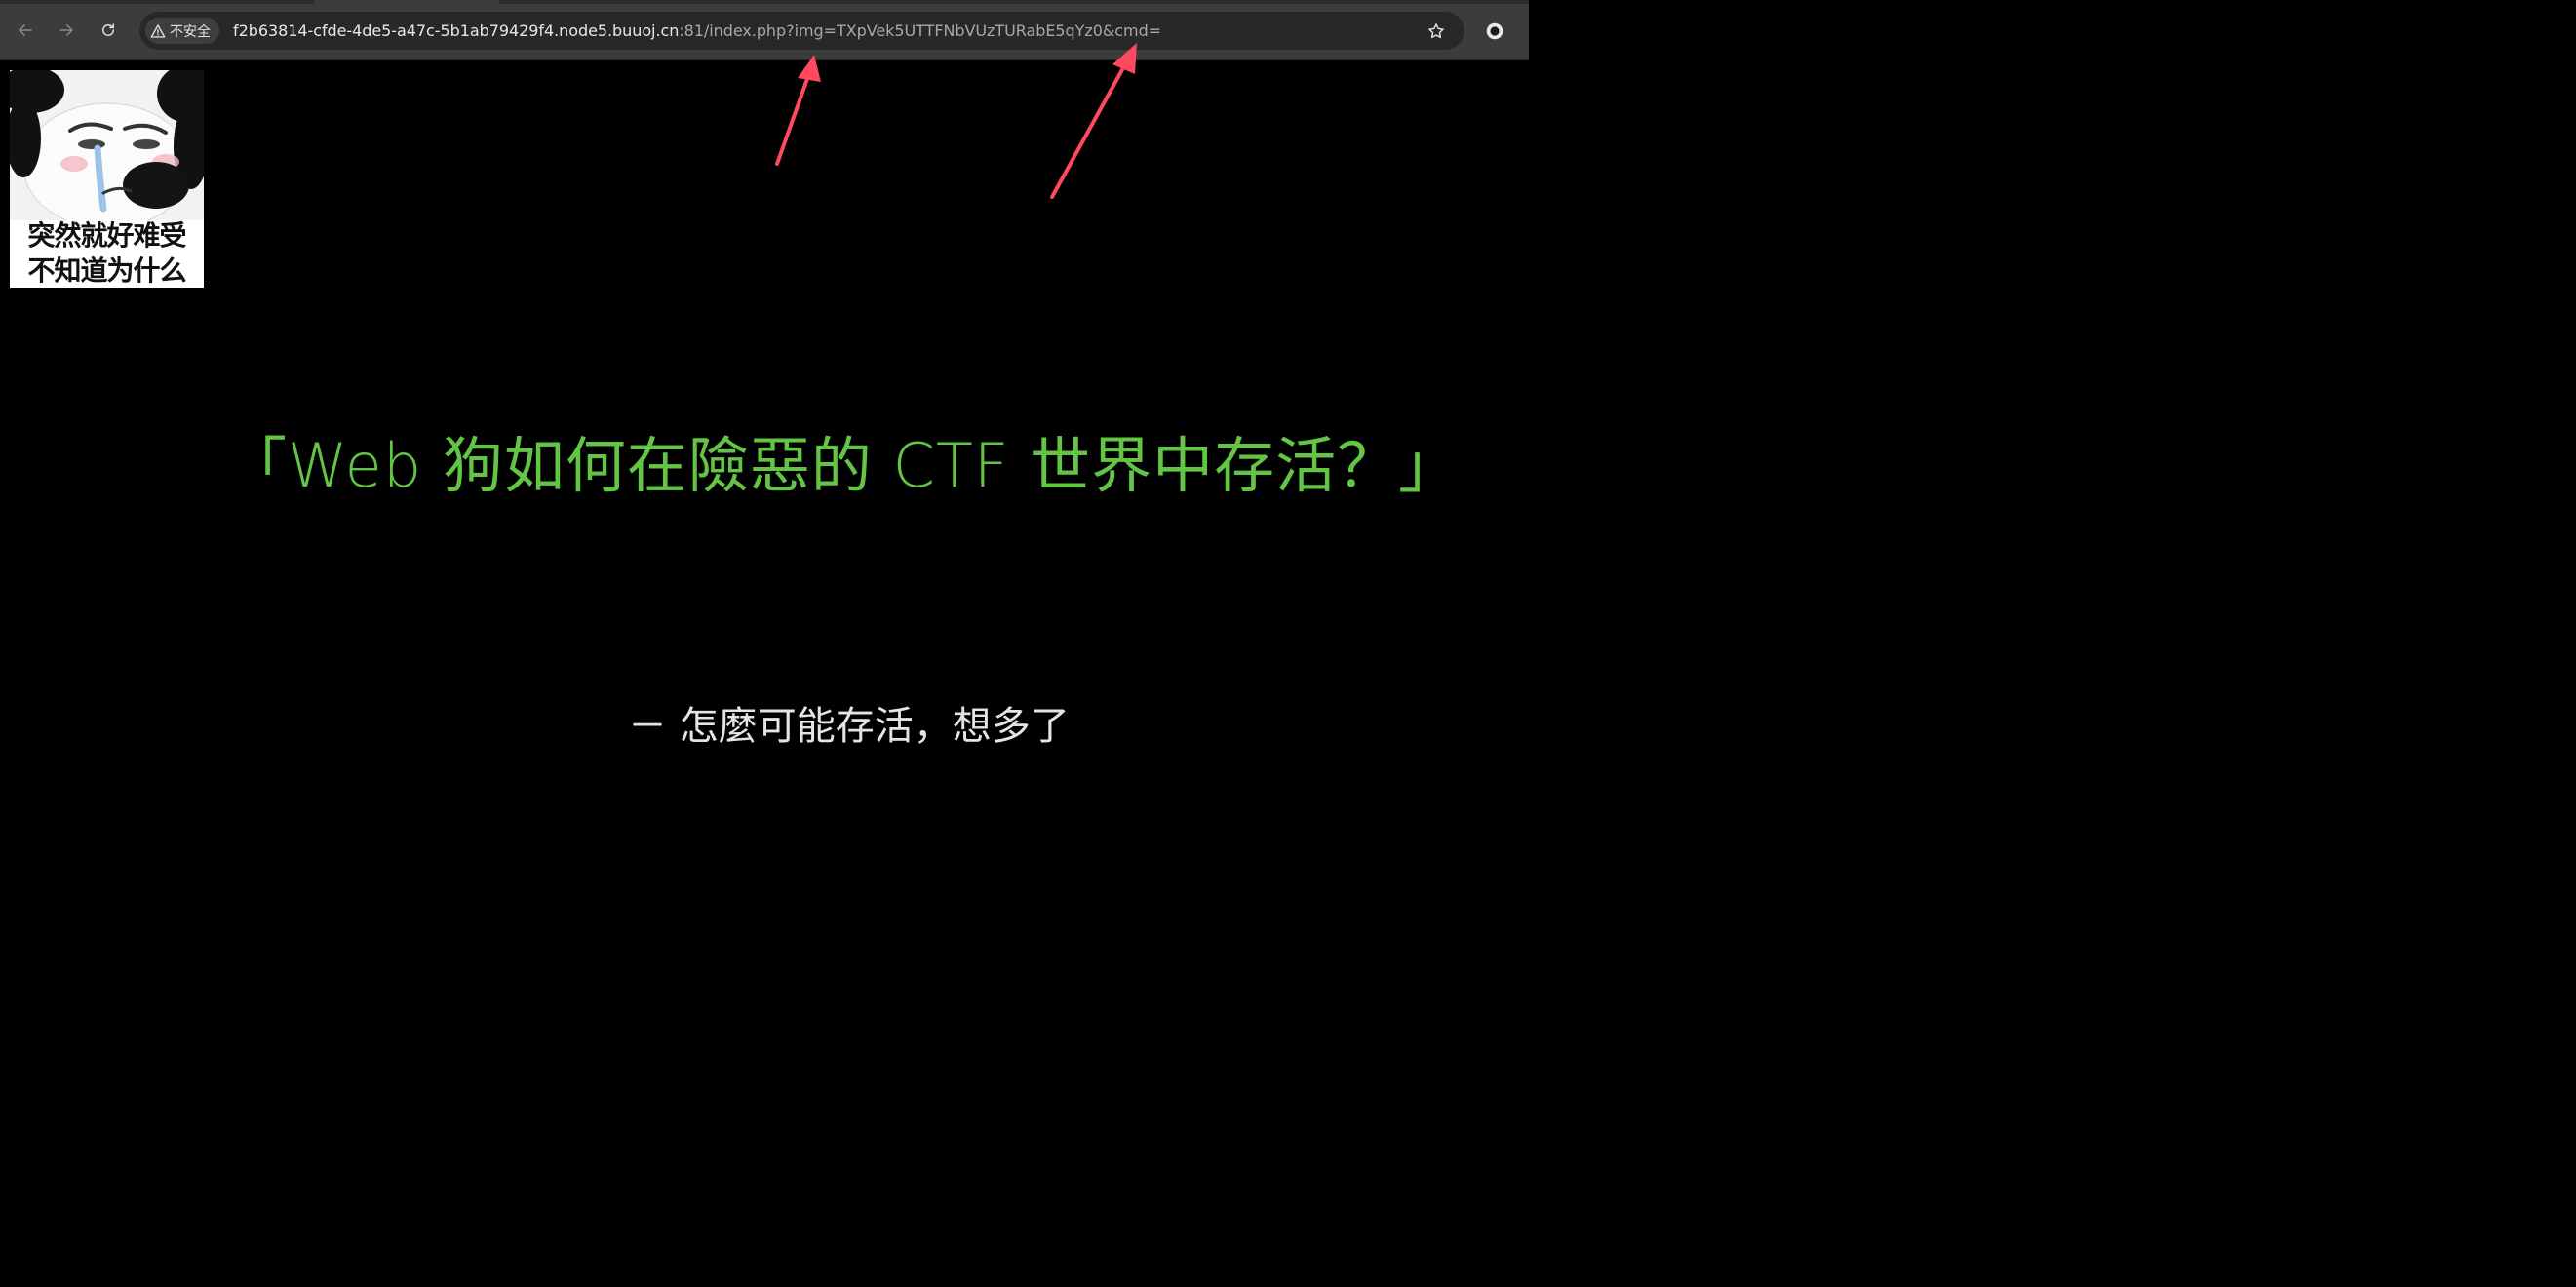 The height and width of the screenshot is (1287, 2576). I want to click on extension-button, so click(1494, 31).